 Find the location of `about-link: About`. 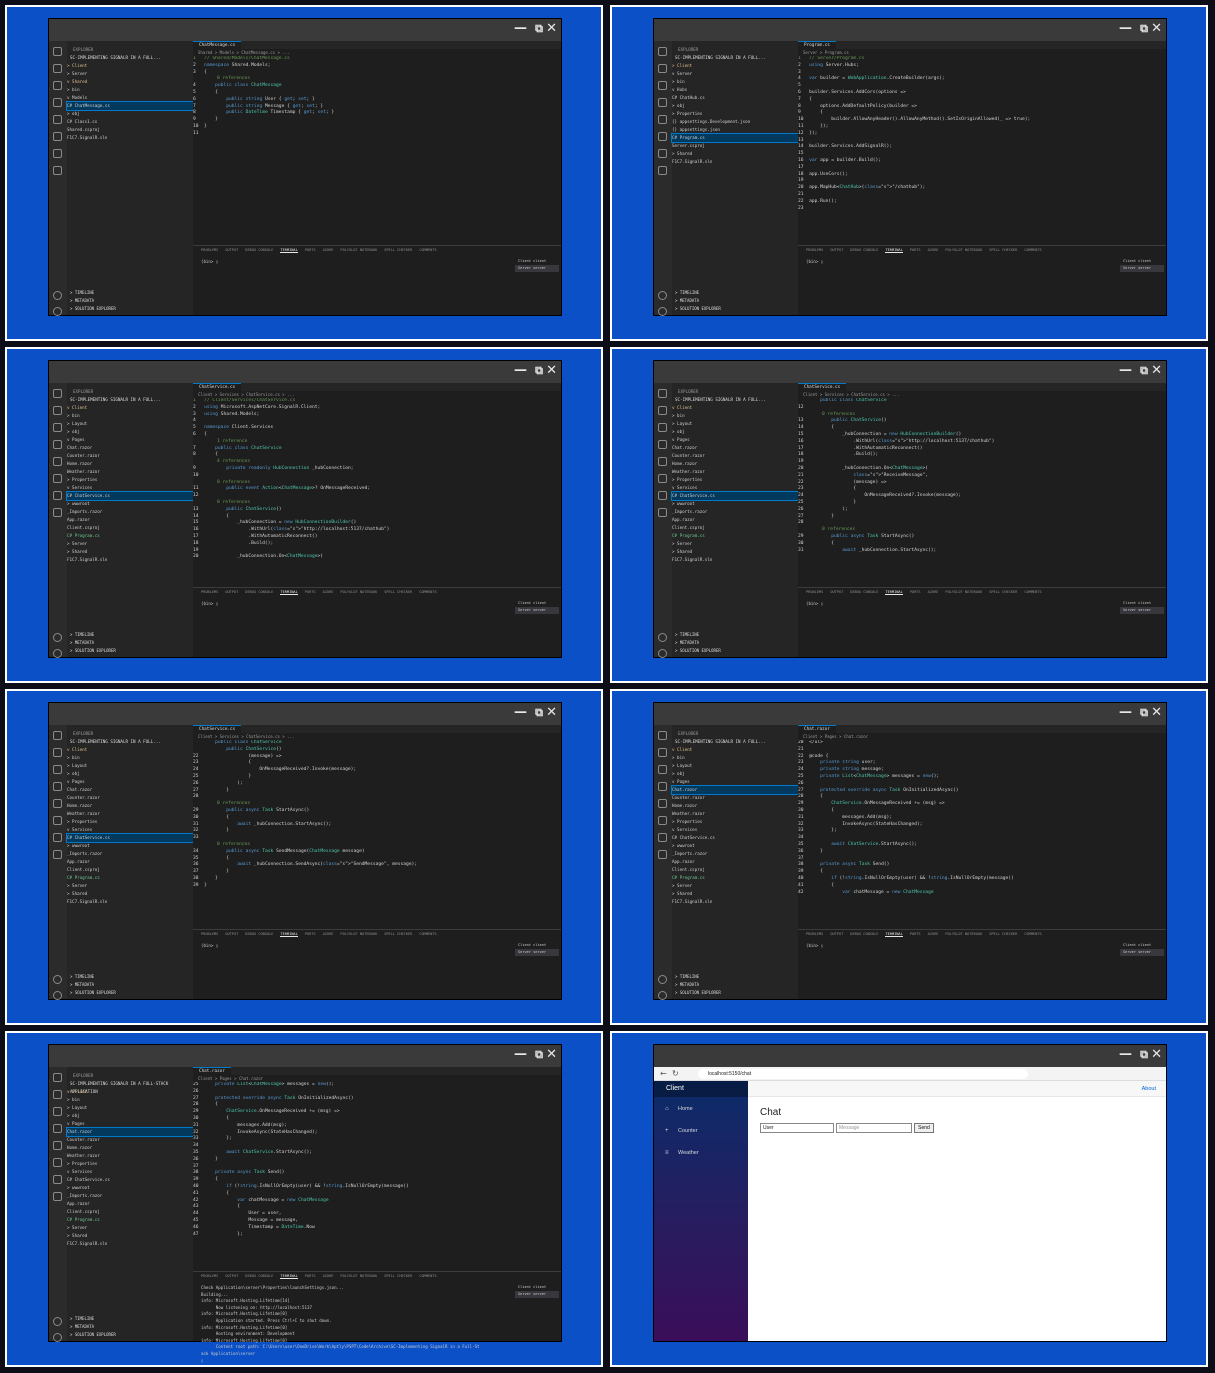

about-link: About is located at coordinates (1149, 1089).